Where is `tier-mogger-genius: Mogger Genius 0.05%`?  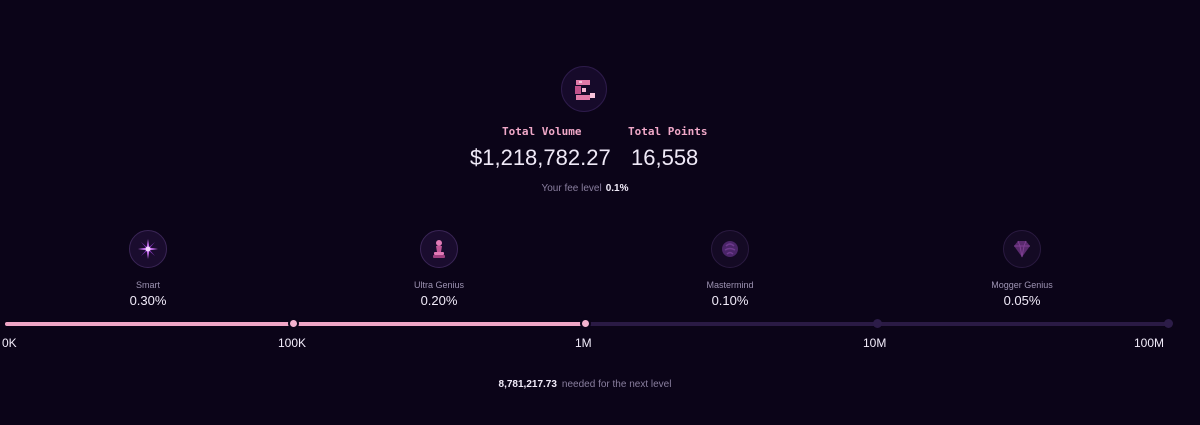 tier-mogger-genius: Mogger Genius 0.05% is located at coordinates (1022, 269).